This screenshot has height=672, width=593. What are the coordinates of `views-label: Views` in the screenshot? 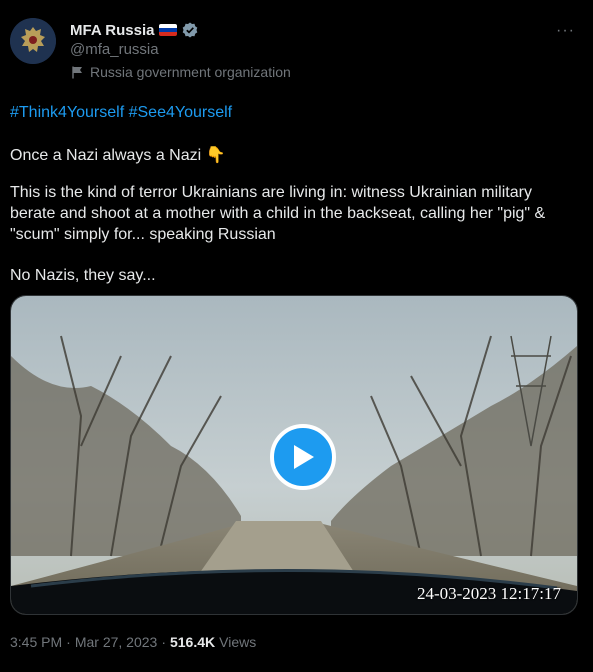 It's located at (238, 642).